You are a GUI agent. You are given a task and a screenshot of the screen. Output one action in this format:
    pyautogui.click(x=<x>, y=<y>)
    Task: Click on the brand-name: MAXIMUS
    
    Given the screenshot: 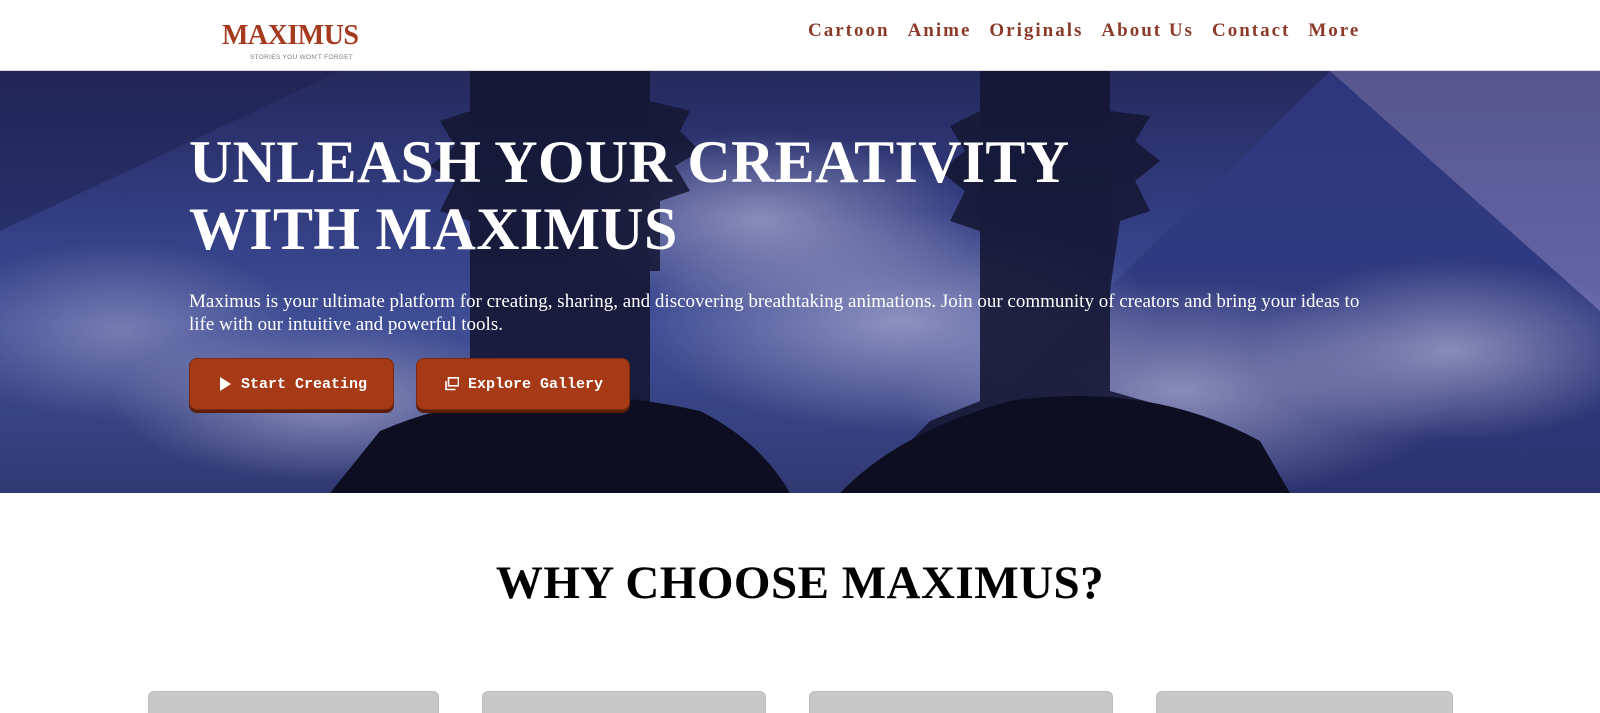 What is the action you would take?
    pyautogui.click(x=290, y=35)
    